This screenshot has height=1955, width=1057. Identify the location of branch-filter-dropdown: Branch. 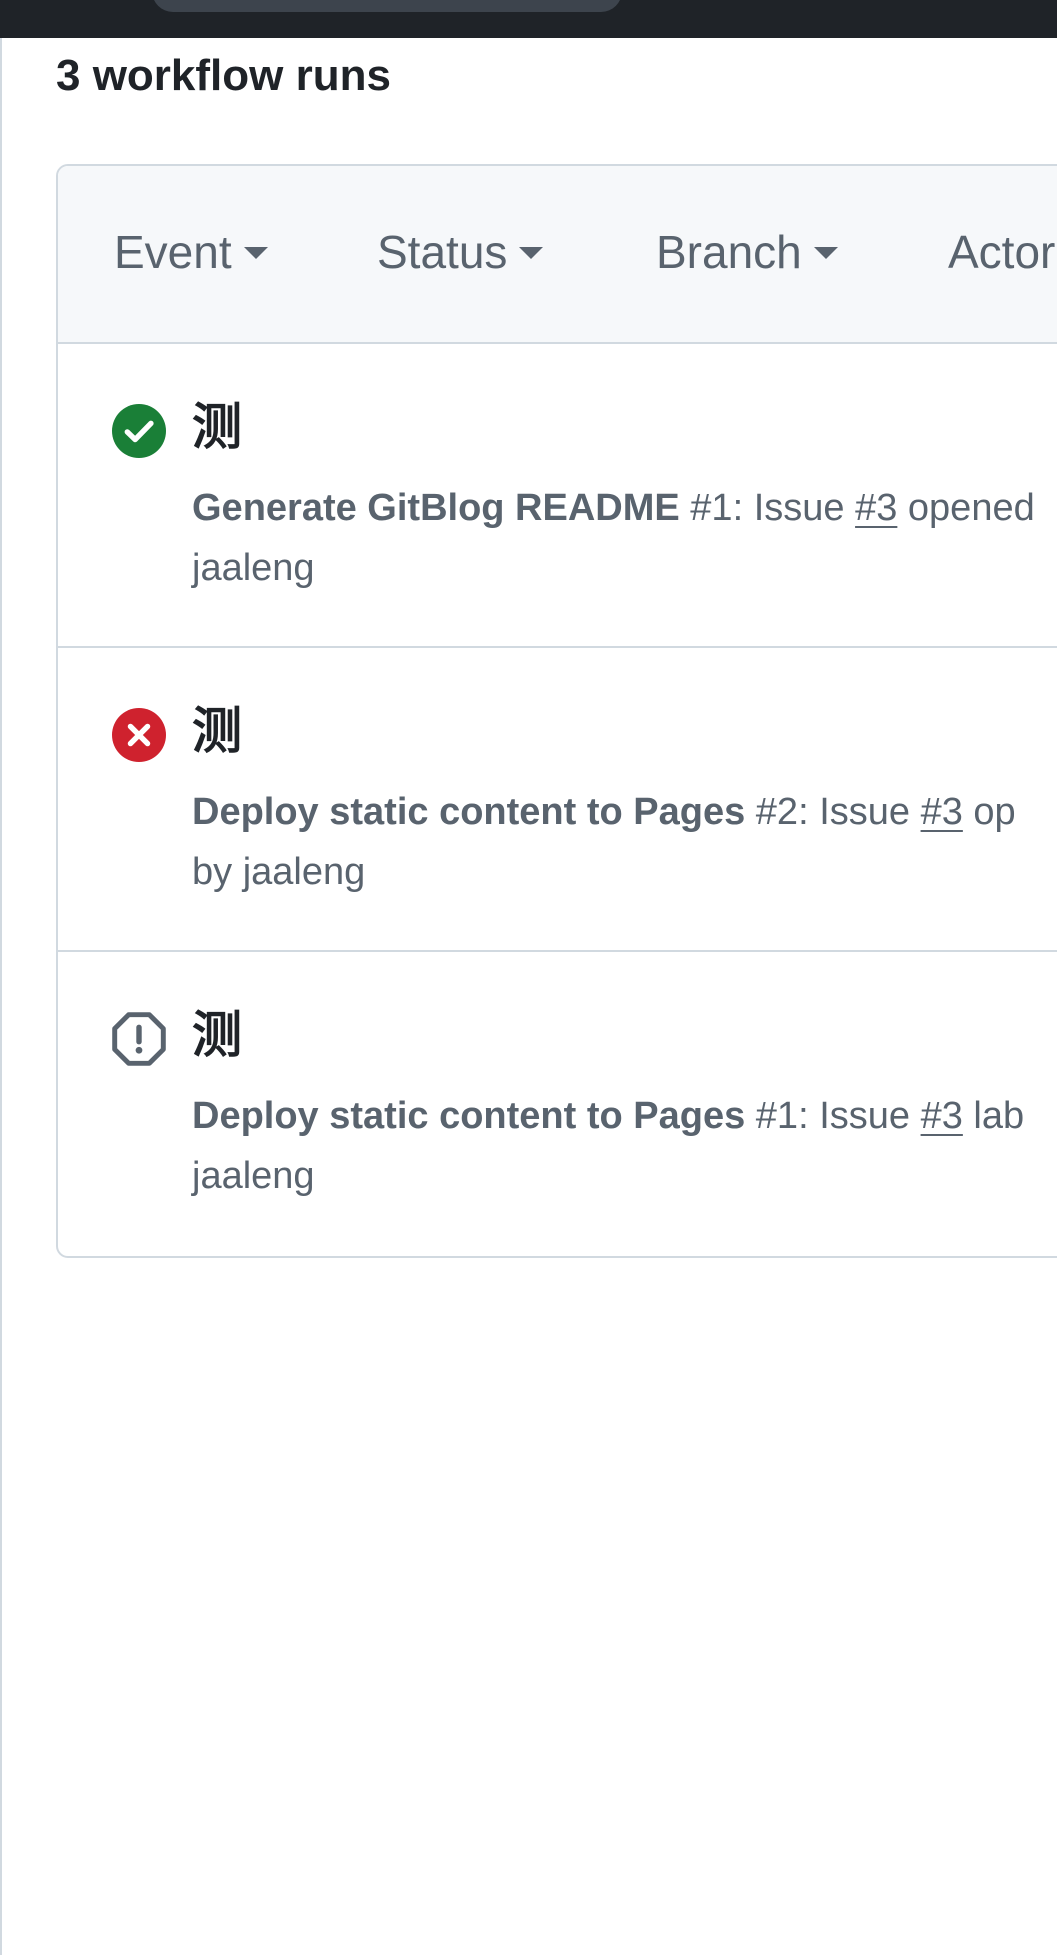
(747, 252).